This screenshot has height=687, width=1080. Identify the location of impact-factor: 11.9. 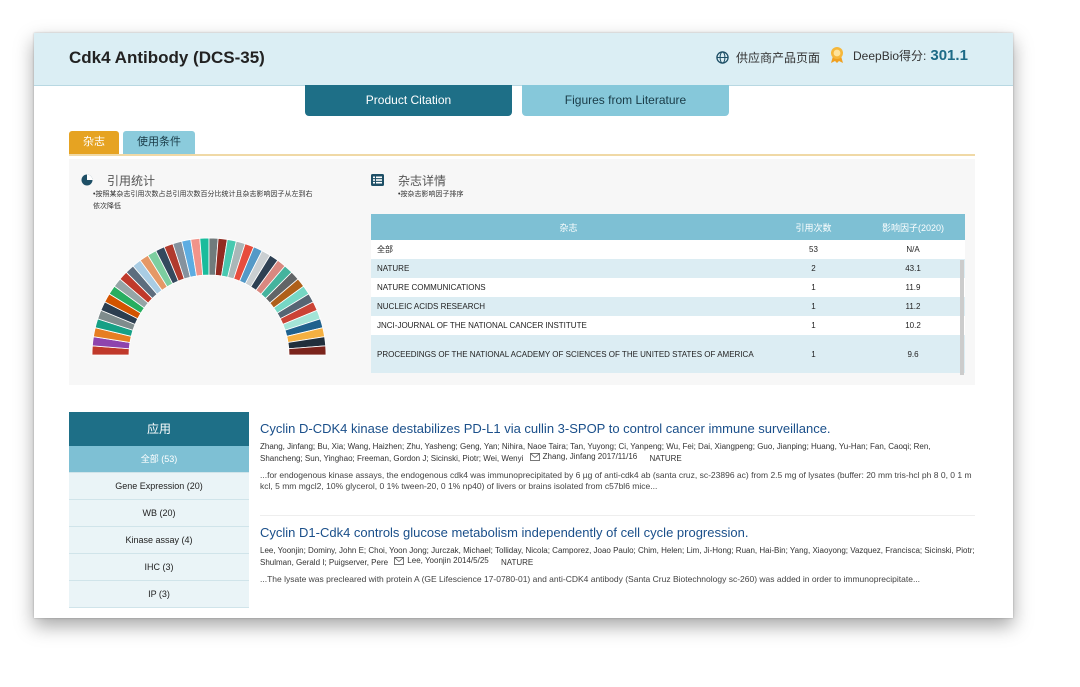
(913, 287).